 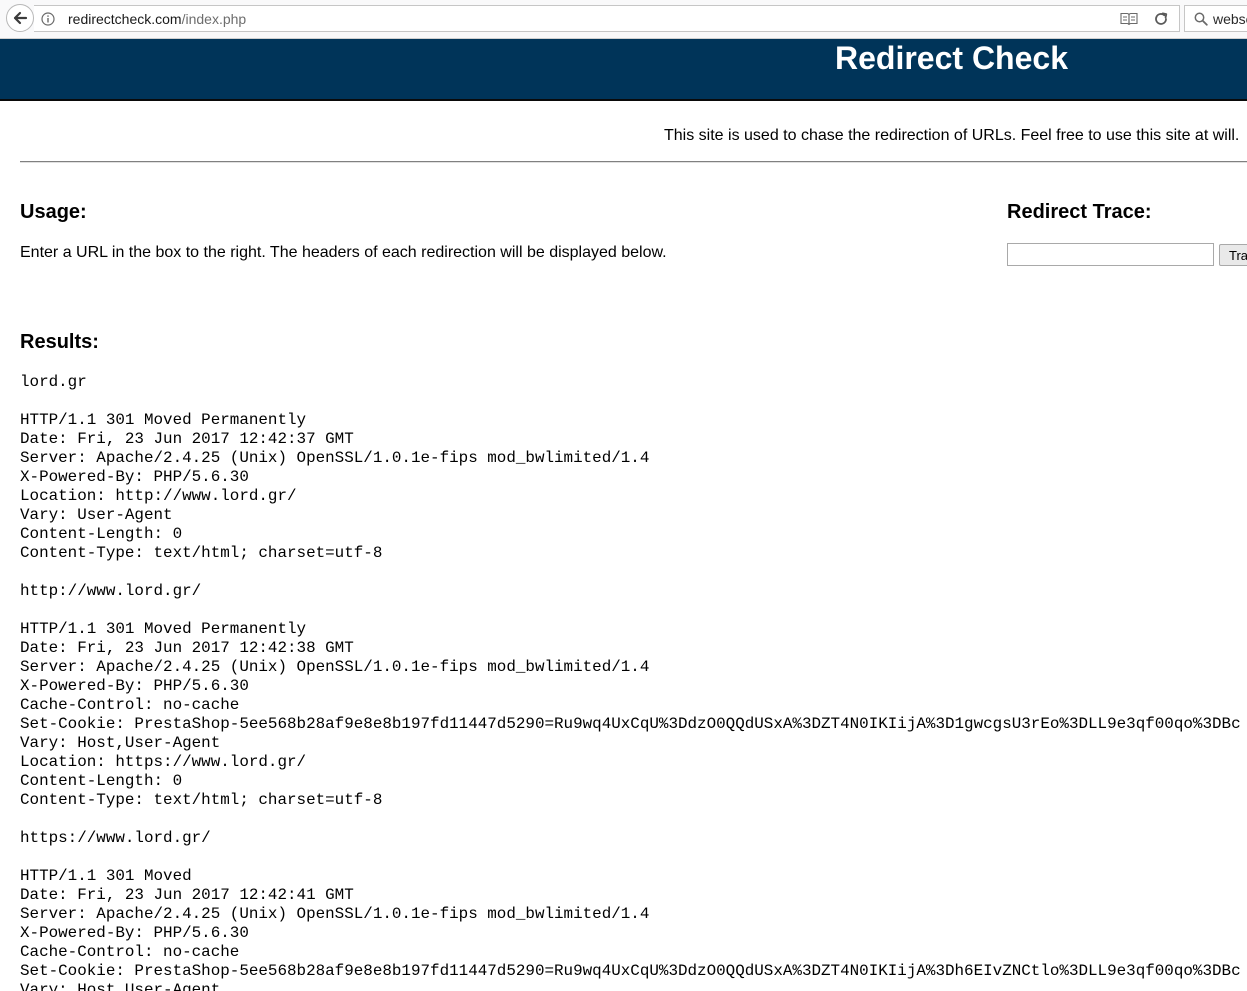 I want to click on browser-toolbar: redirectcheck.com/index.php webse, so click(x=623, y=19).